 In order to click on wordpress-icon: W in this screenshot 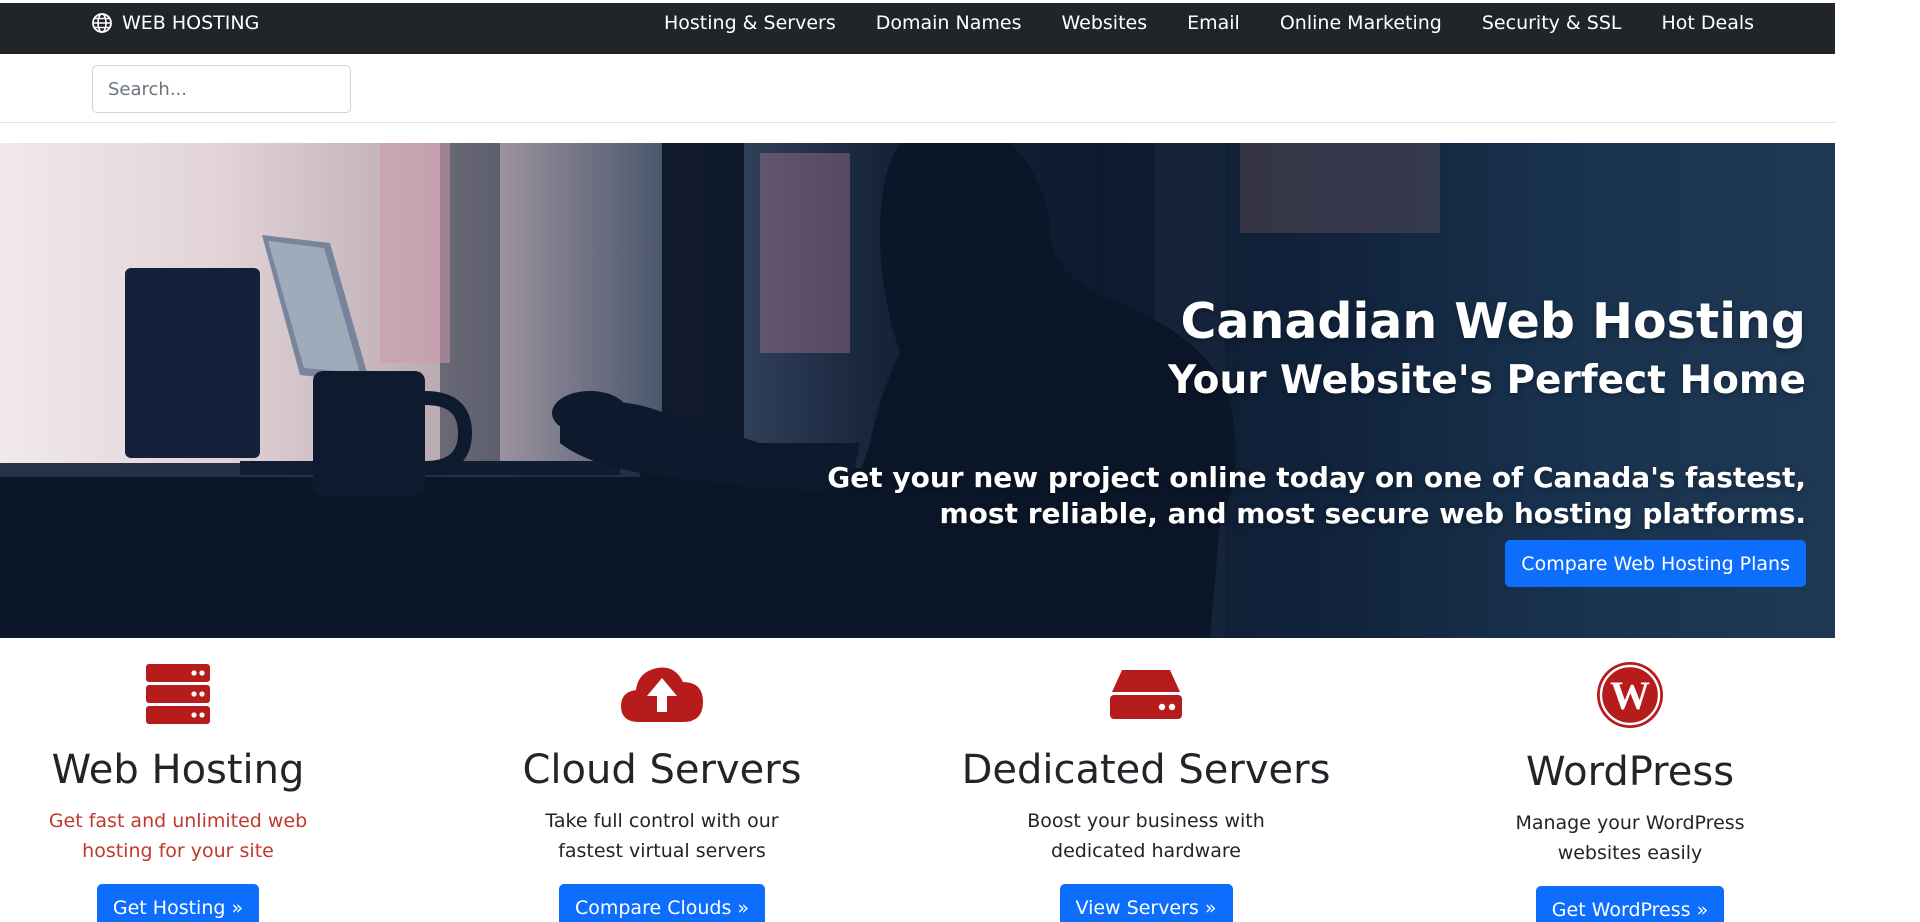, I will do `click(1630, 695)`.